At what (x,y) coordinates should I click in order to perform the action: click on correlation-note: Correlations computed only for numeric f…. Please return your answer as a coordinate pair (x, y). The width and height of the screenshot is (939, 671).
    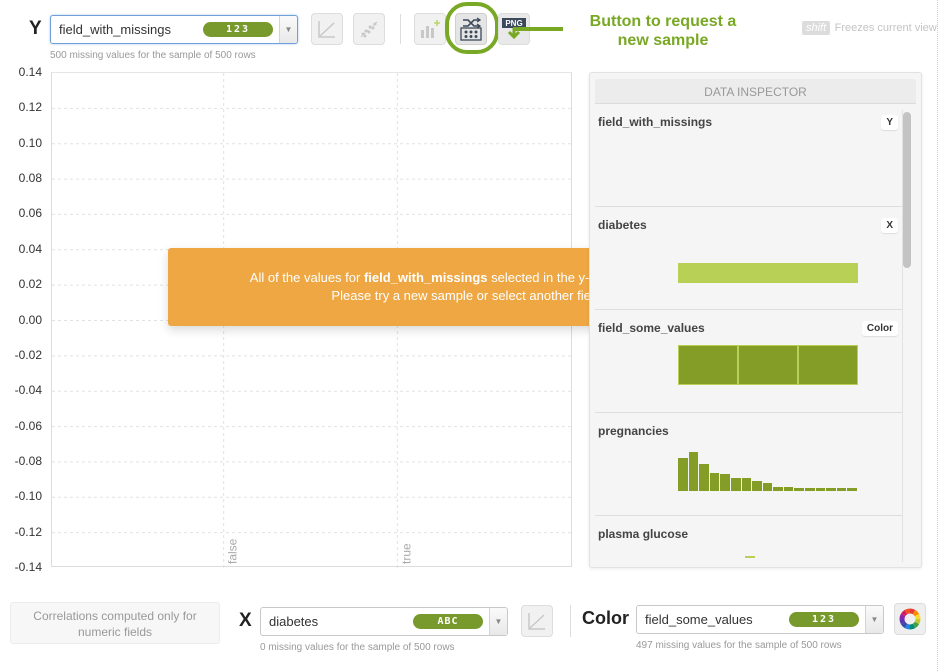
    Looking at the image, I should click on (115, 623).